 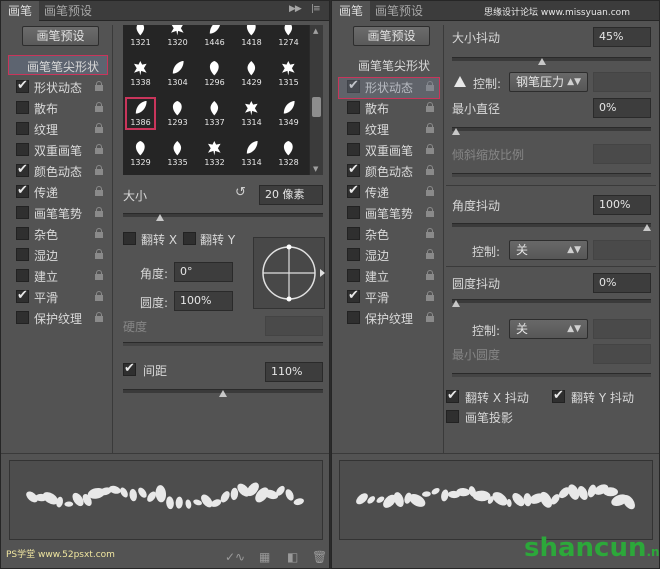 I want to click on new-brush-icon: ◧, so click(x=292, y=557).